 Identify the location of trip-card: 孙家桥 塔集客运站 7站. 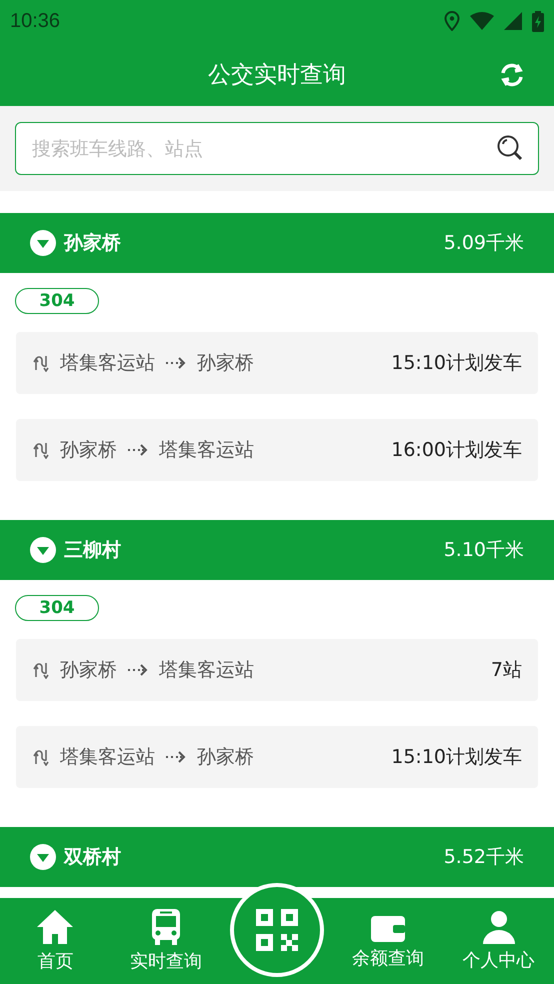
(277, 670).